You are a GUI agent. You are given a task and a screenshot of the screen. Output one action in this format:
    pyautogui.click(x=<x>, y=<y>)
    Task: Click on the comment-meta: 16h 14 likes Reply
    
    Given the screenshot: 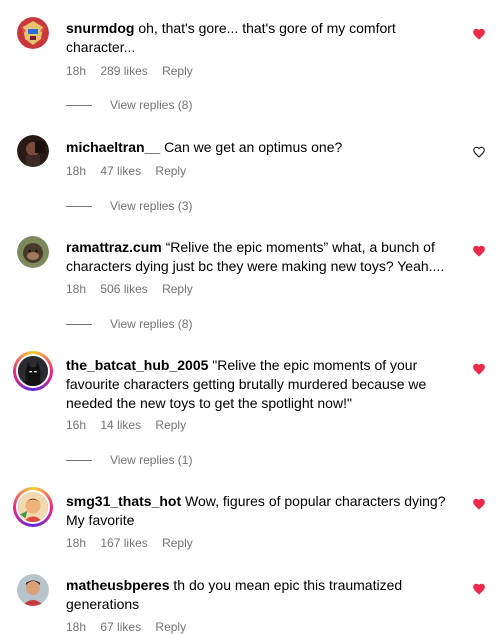 What is the action you would take?
    pyautogui.click(x=131, y=425)
    